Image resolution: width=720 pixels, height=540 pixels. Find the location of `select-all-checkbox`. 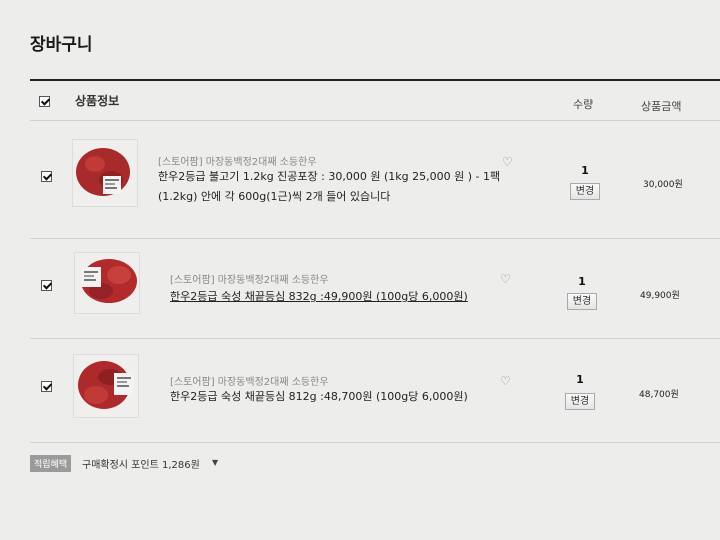

select-all-checkbox is located at coordinates (44, 101).